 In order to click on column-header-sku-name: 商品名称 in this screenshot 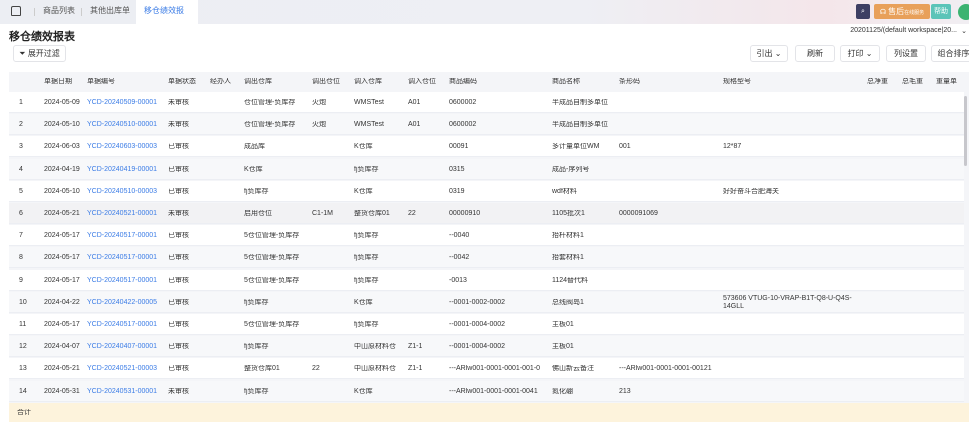, I will do `click(566, 82)`.